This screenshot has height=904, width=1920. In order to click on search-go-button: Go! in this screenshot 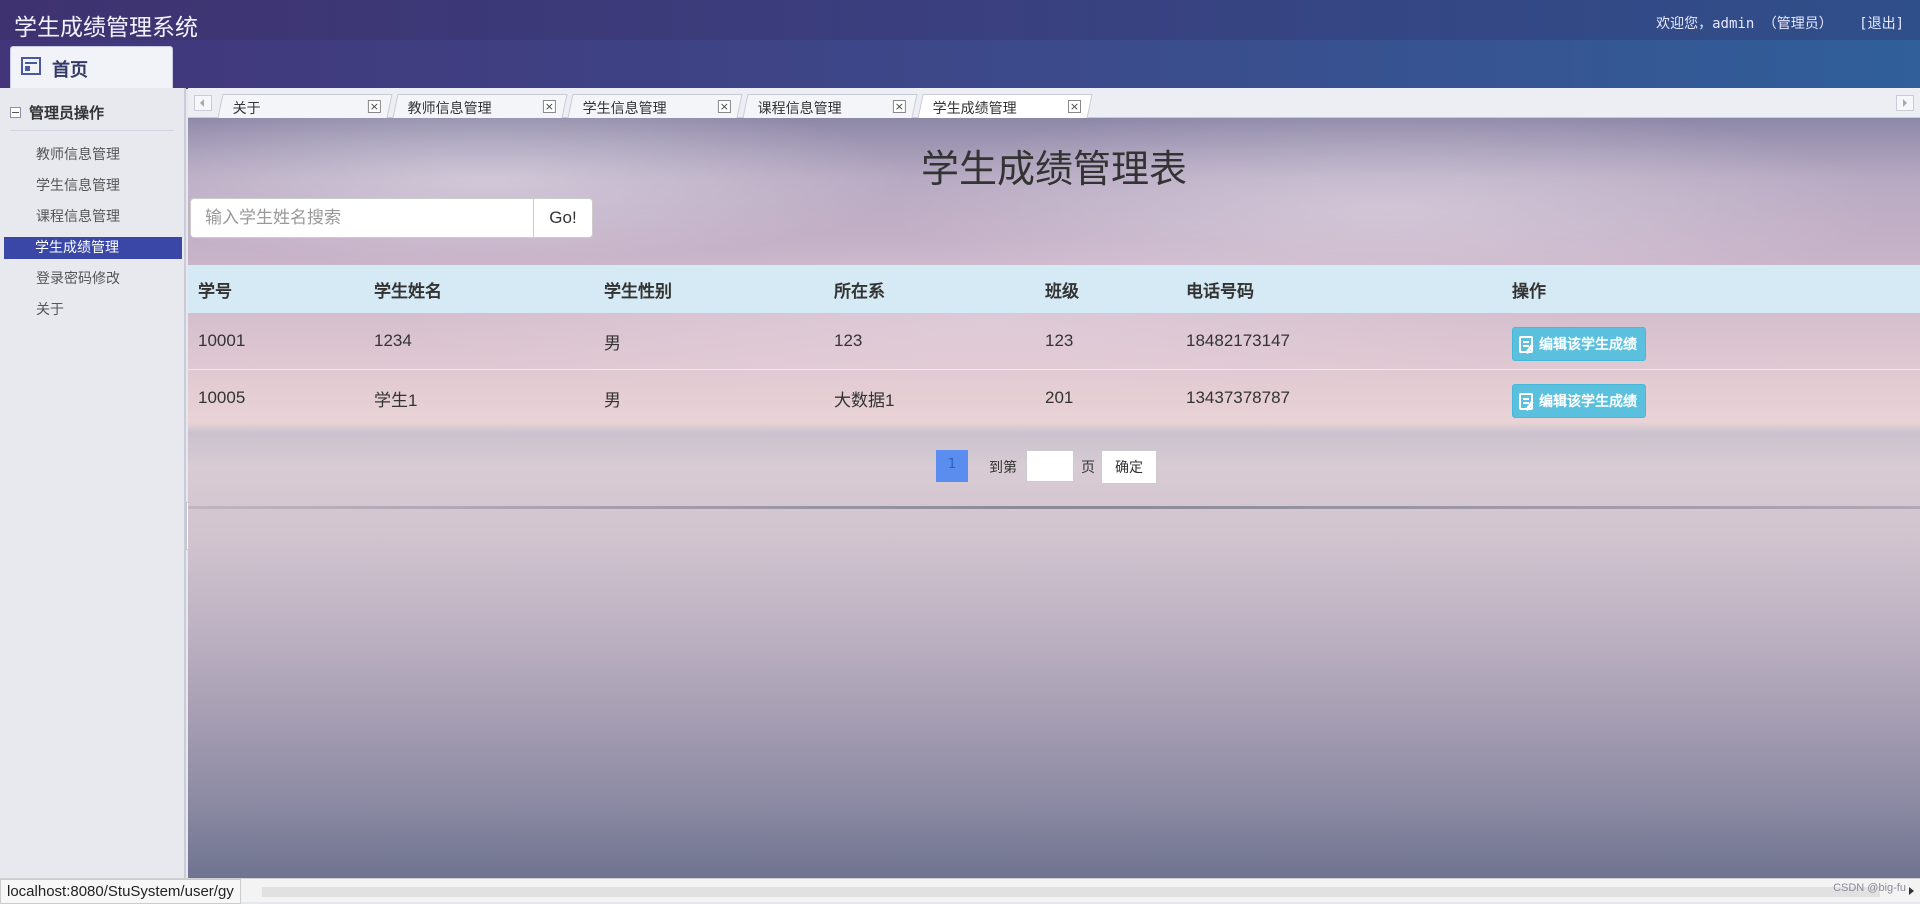, I will do `click(563, 218)`.